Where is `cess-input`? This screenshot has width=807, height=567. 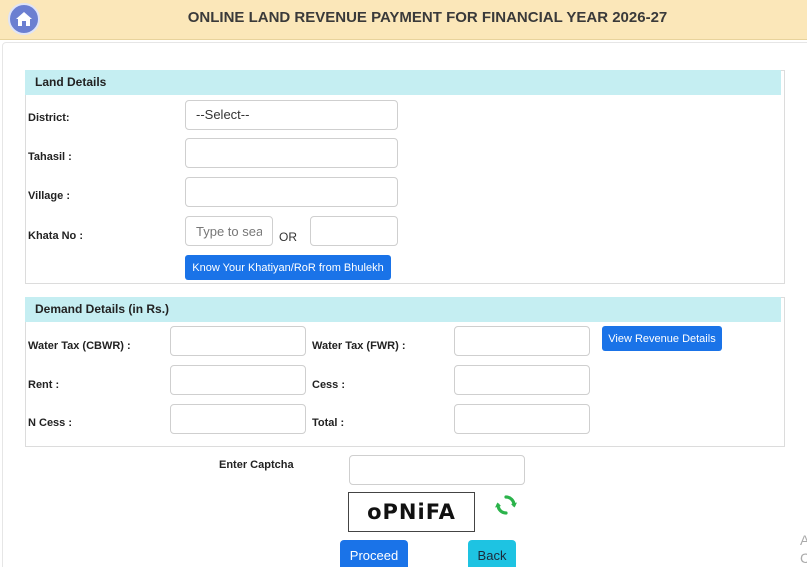 cess-input is located at coordinates (522, 380).